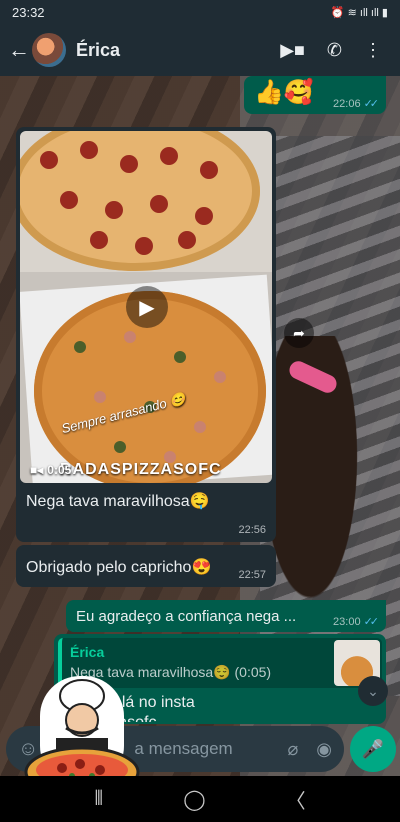 This screenshot has width=400, height=822. What do you see at coordinates (98, 50) in the screenshot?
I see `contact-name: Érica` at bounding box center [98, 50].